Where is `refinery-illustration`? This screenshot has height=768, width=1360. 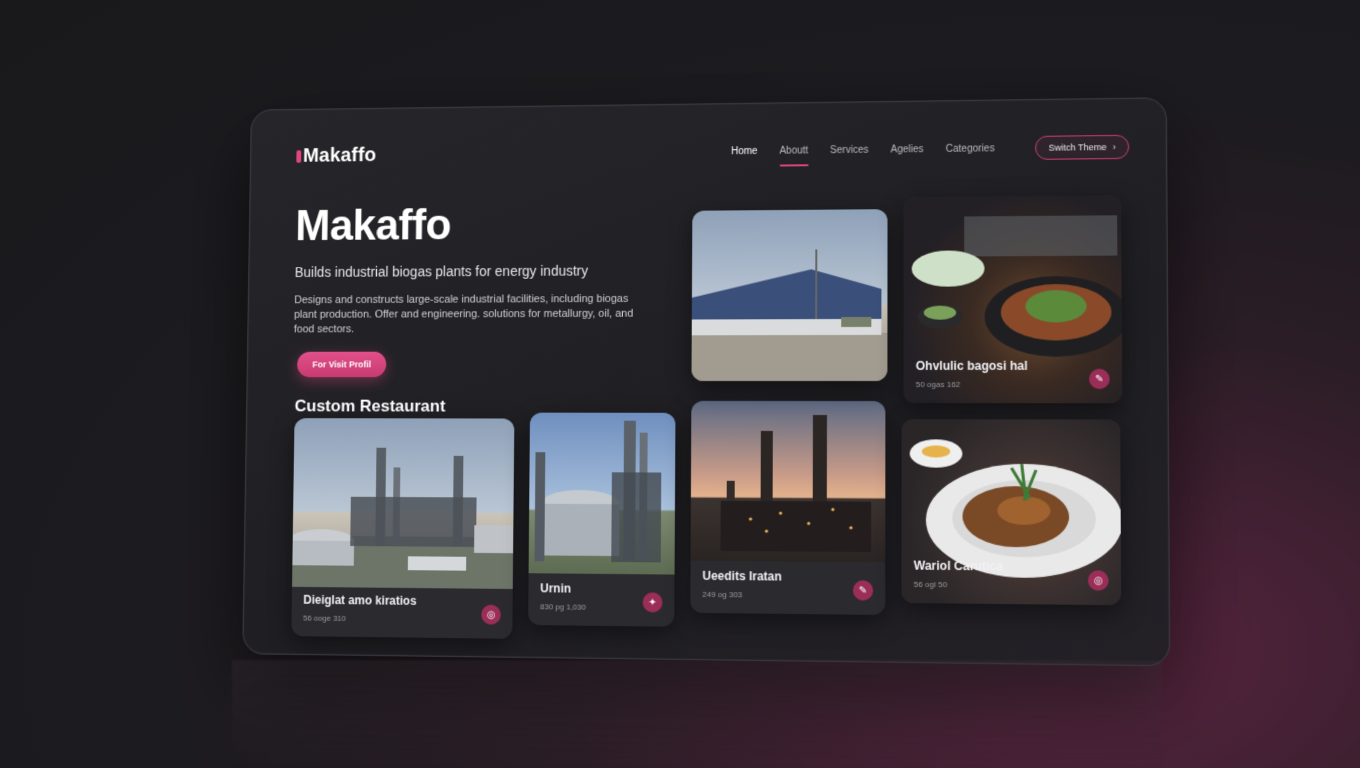
refinery-illustration is located at coordinates (402, 518).